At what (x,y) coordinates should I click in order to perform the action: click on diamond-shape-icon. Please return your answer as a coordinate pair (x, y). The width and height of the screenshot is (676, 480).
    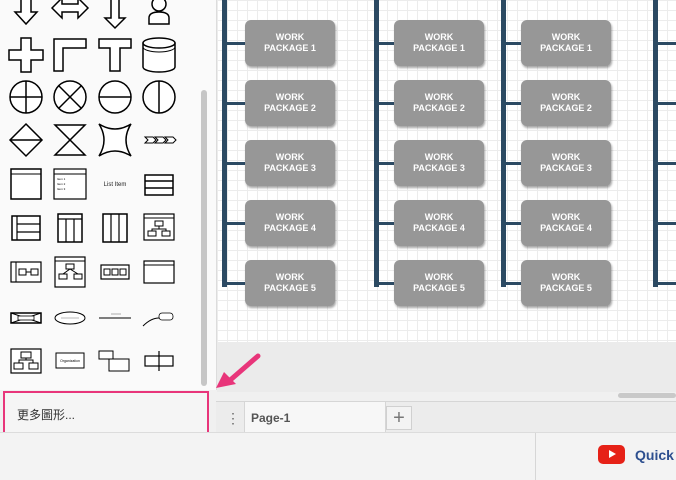
    Looking at the image, I should click on (26, 140).